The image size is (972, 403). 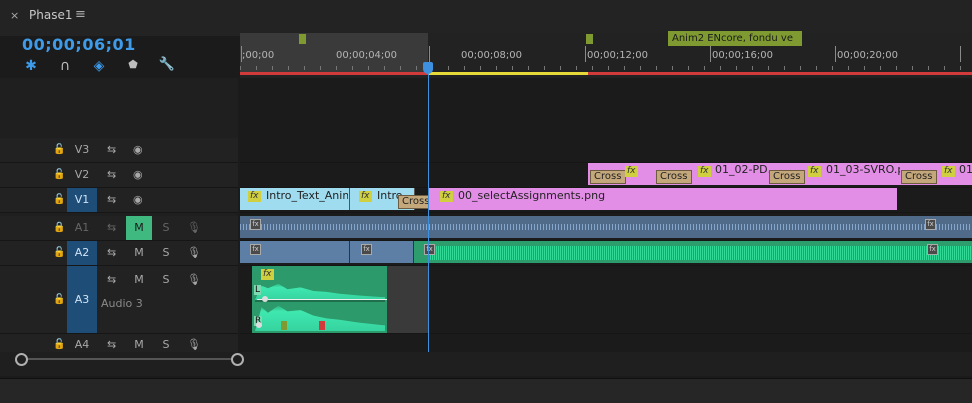 What do you see at coordinates (868, 55) in the screenshot?
I see `ruler-tick-label: 00;00;20;00` at bounding box center [868, 55].